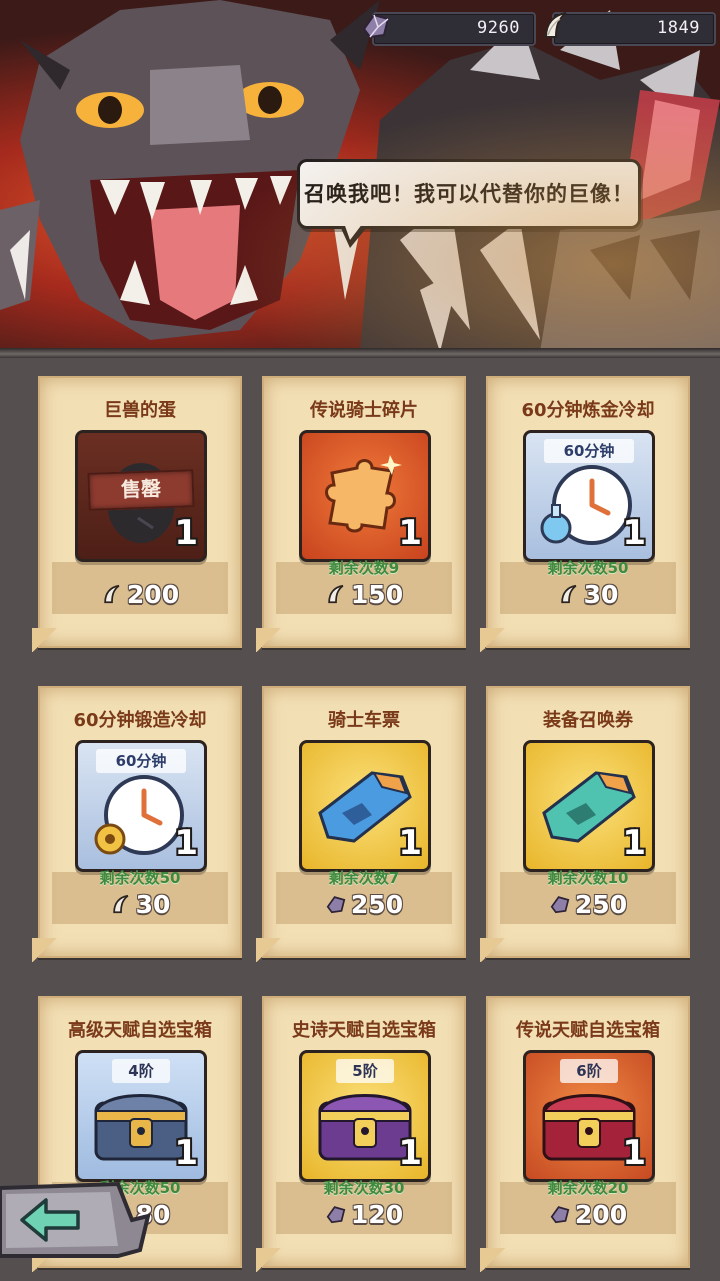 The width and height of the screenshot is (720, 1281). Describe the element at coordinates (140, 1030) in the screenshot. I see `item-title: 高级天赋自选宝箱` at that location.